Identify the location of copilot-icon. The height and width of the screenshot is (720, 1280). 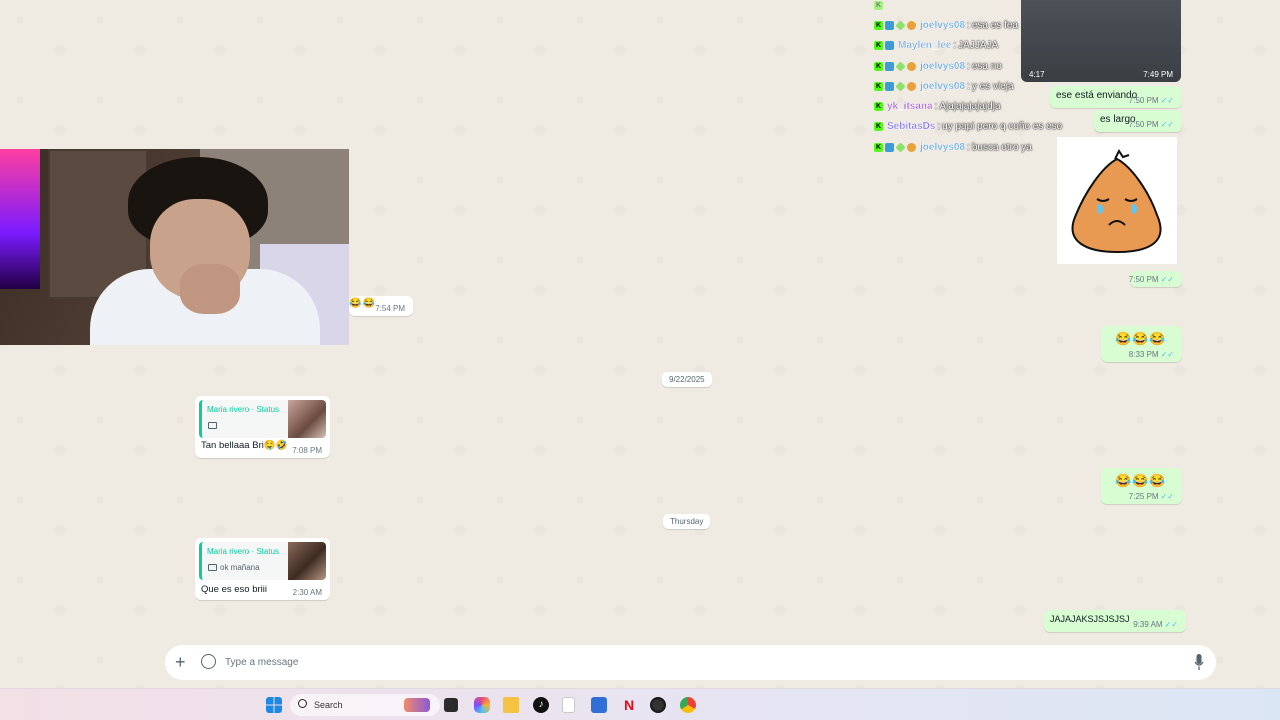
(482, 705).